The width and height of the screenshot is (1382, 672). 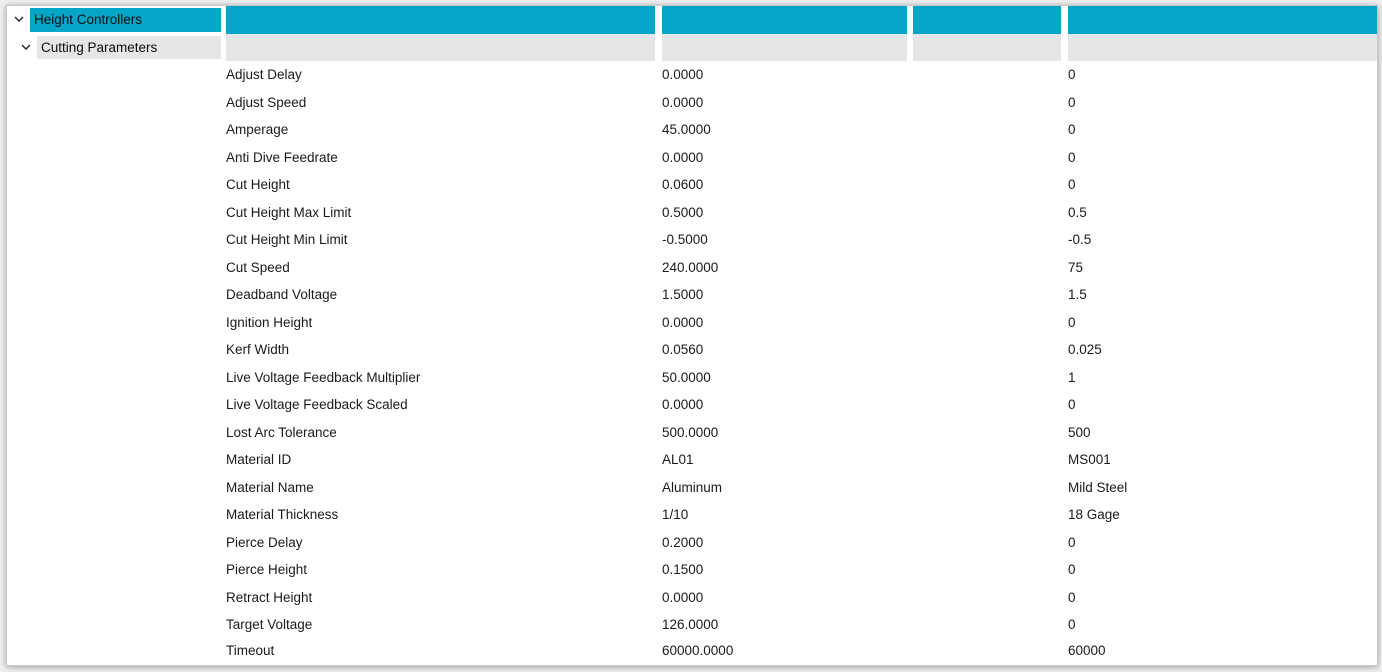 I want to click on parameter-row: Target Voltage 126.0000 0, so click(x=692, y=625).